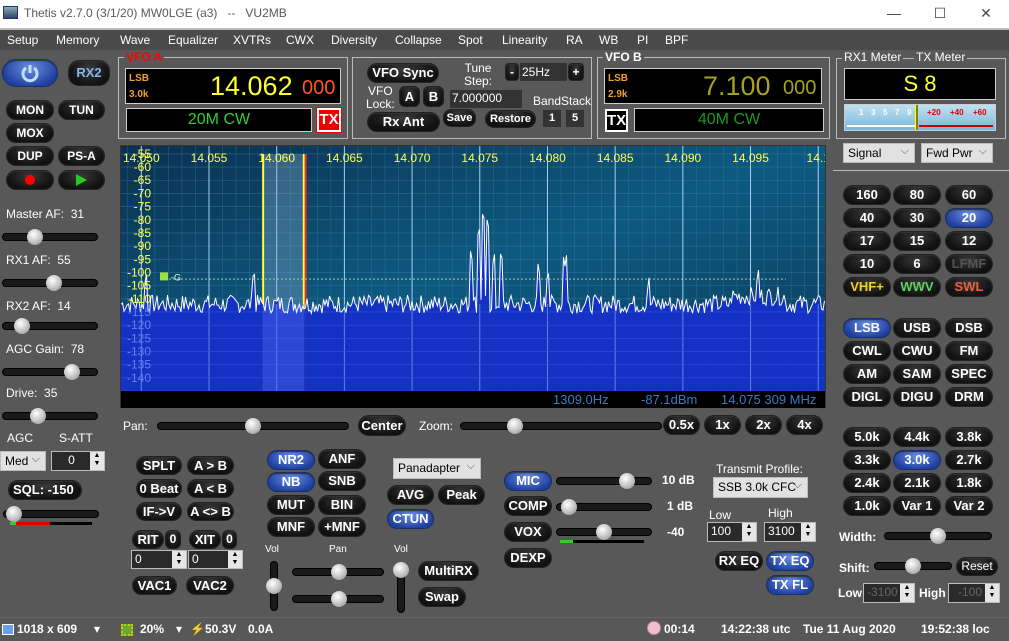  I want to click on band-button-wwv: WWV, so click(917, 287).